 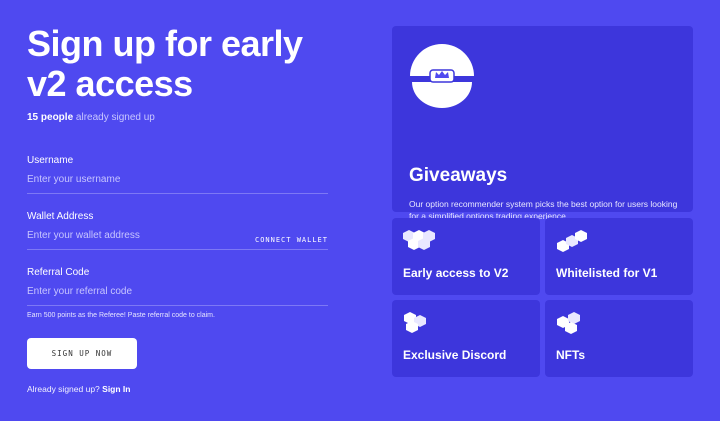 What do you see at coordinates (442, 78) in the screenshot?
I see `crown-sphere-icon` at bounding box center [442, 78].